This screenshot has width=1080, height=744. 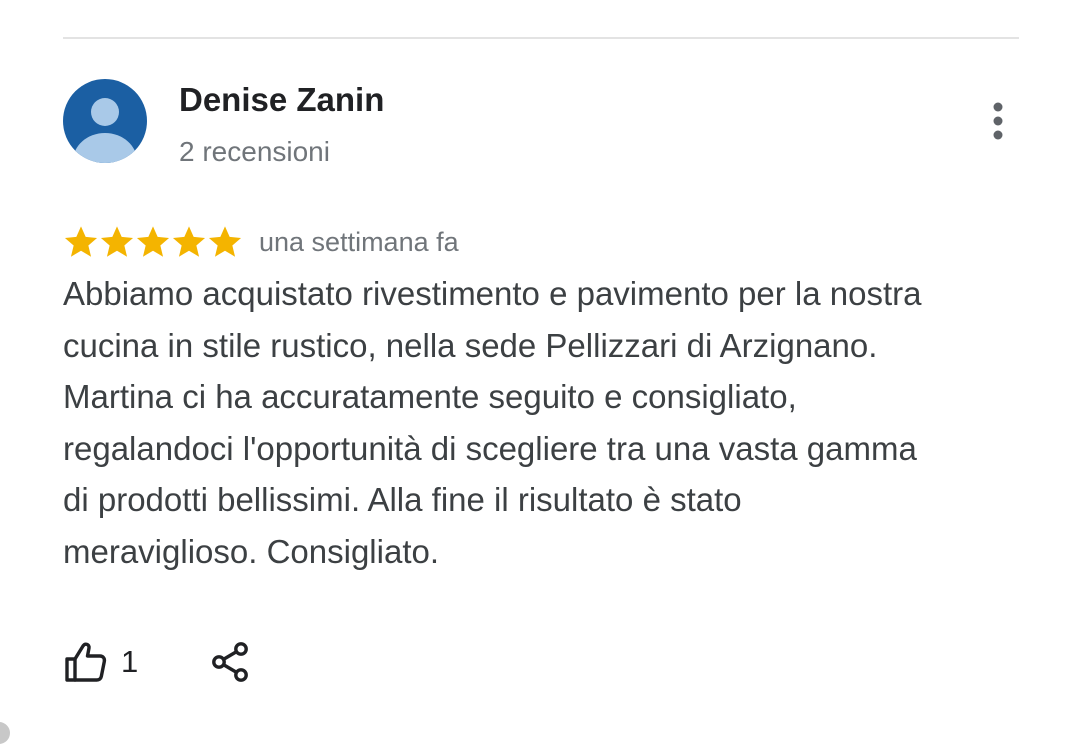 I want to click on share-icon, so click(x=230, y=662).